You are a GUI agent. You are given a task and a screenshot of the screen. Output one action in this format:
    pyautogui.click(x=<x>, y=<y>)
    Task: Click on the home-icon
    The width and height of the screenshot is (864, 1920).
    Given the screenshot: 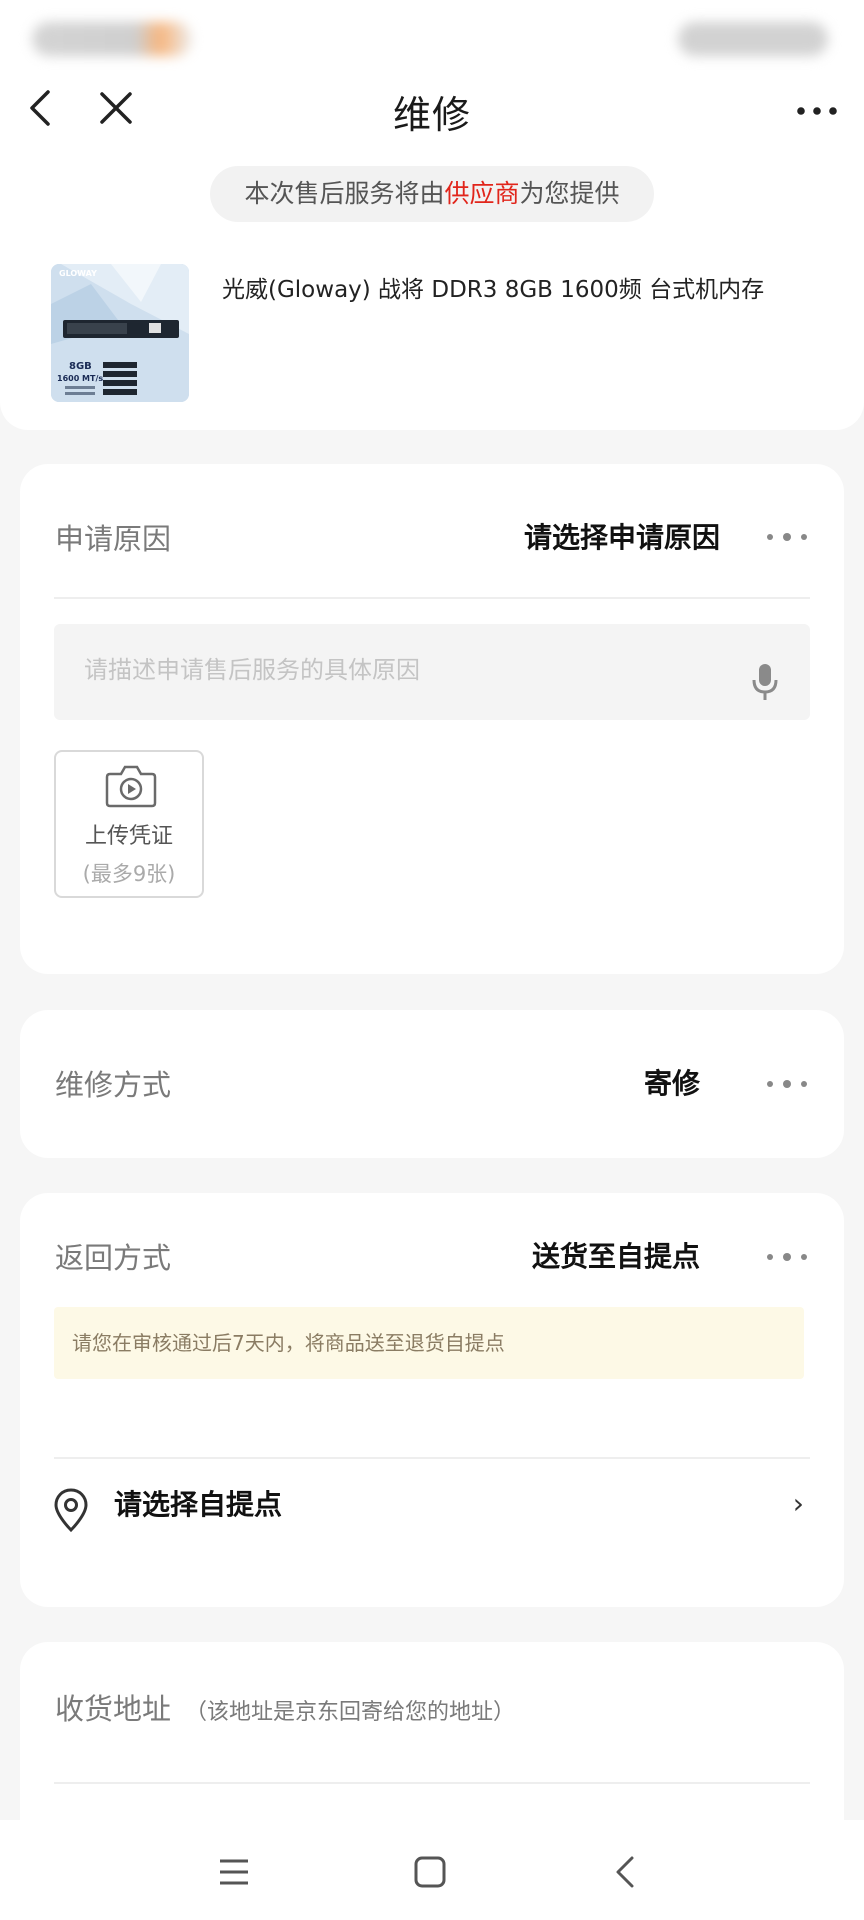 What is the action you would take?
    pyautogui.click(x=430, y=1872)
    